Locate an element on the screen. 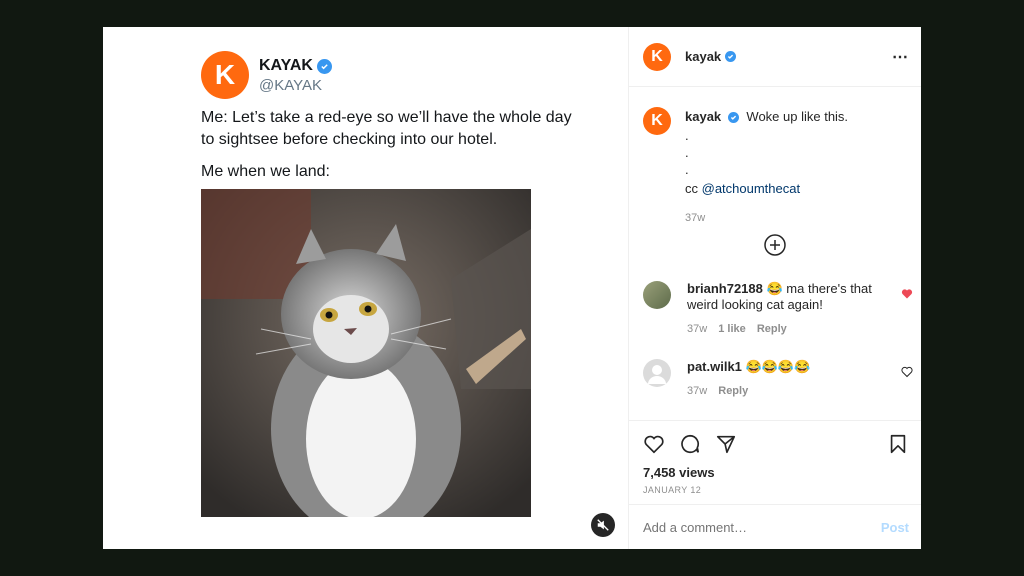 The width and height of the screenshot is (1024, 576). comment-like-count: 1 like is located at coordinates (732, 329).